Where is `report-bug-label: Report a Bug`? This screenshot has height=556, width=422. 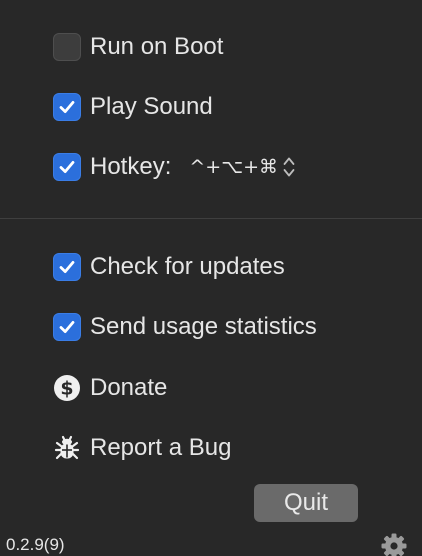 report-bug-label: Report a Bug is located at coordinates (160, 448).